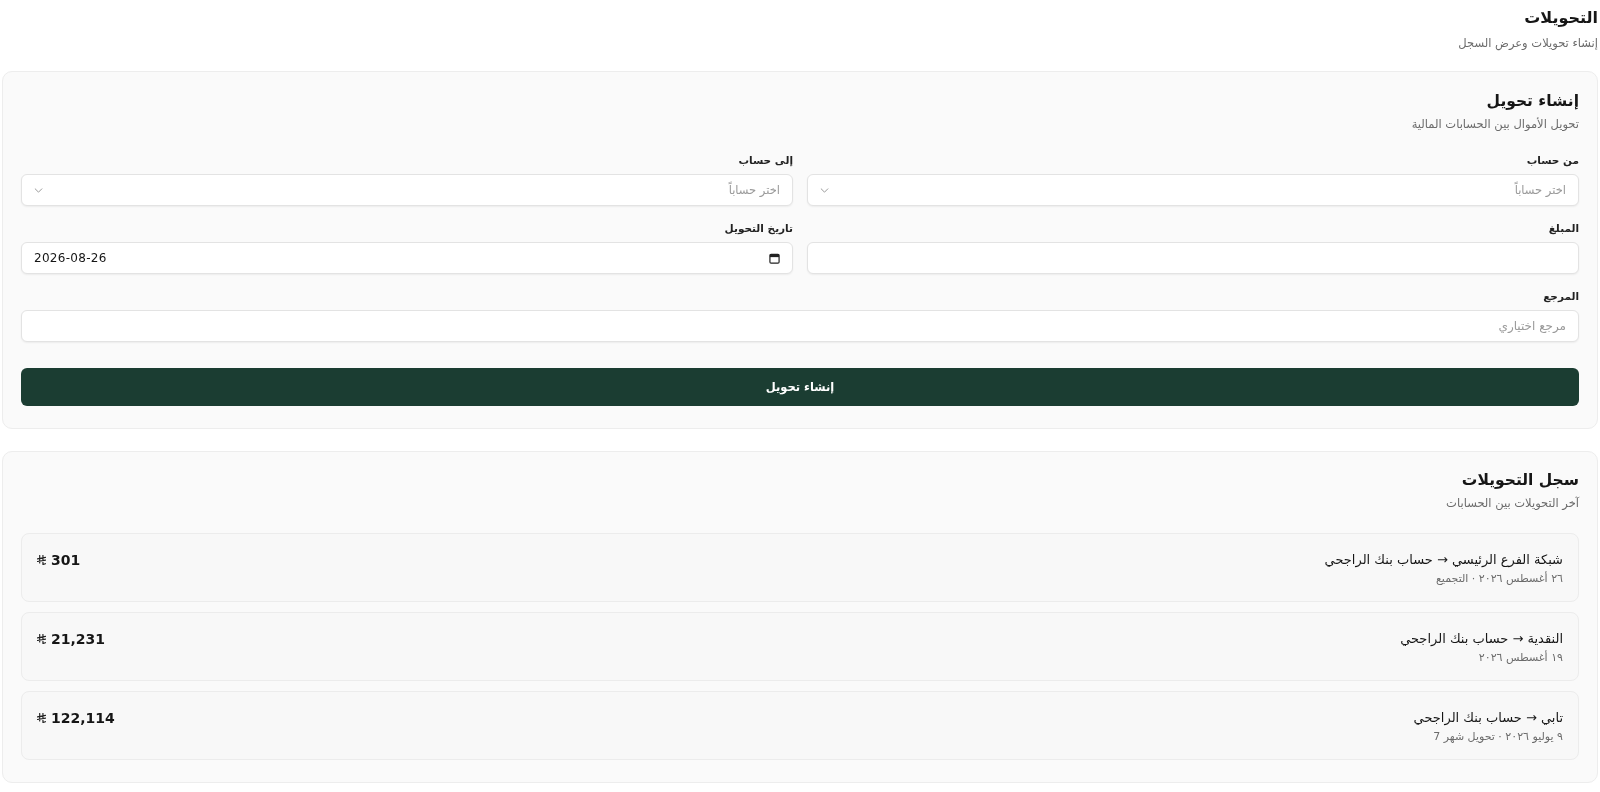  What do you see at coordinates (1563, 228) in the screenshot?
I see `field-label: المبلغ` at bounding box center [1563, 228].